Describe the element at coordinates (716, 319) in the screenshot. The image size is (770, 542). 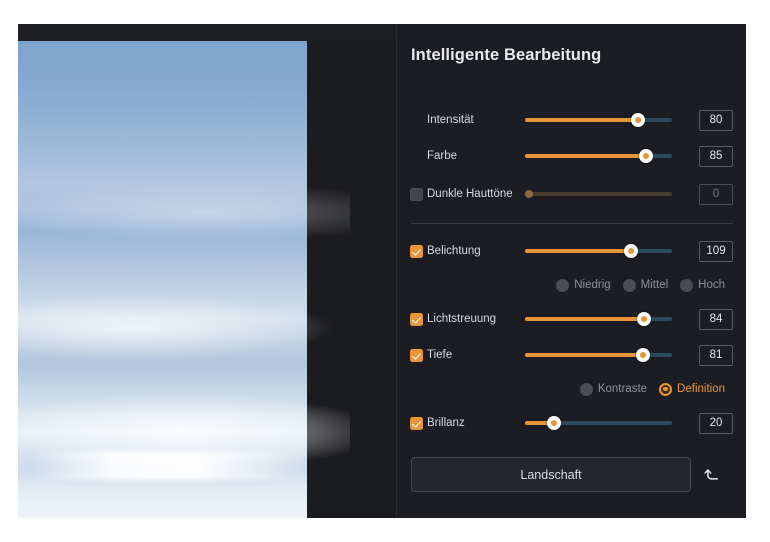
I see `value-field-lichtstreuung: 84` at that location.